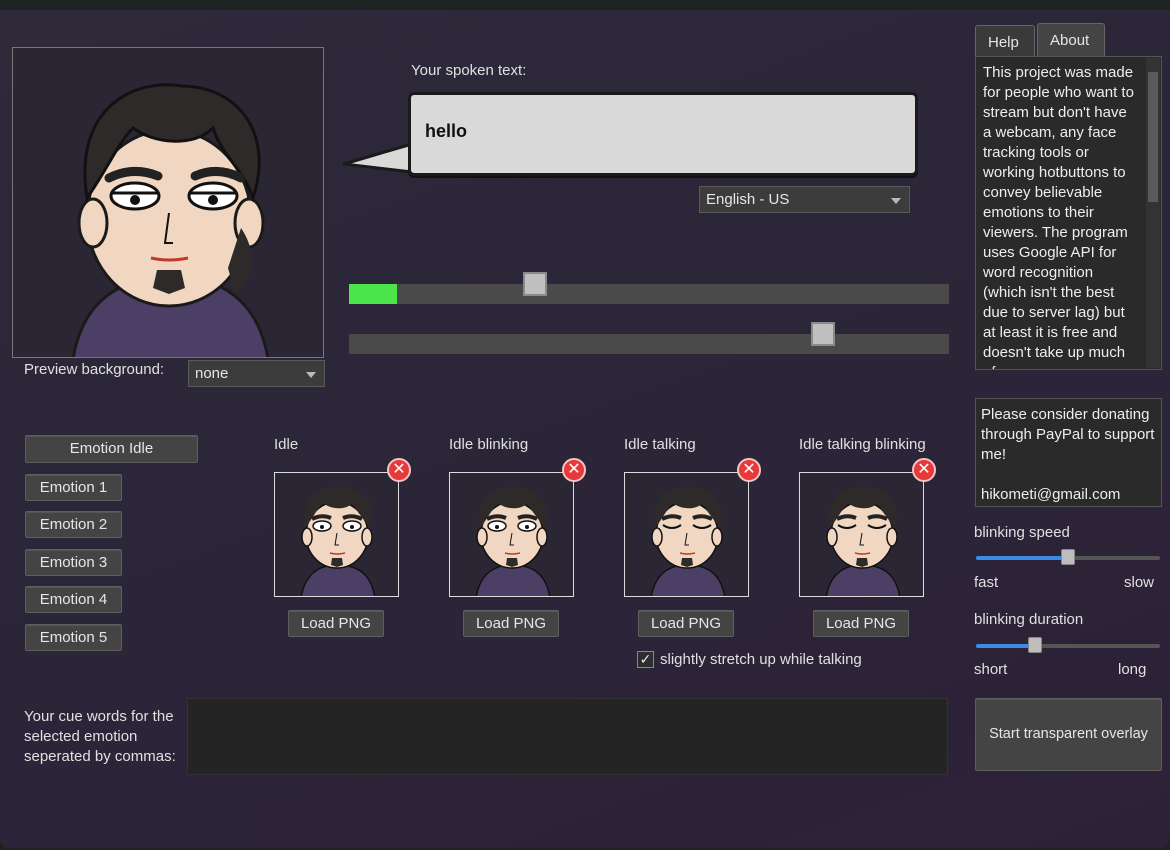  Describe the element at coordinates (567, 736) in the screenshot. I see `cue-words-input` at that location.